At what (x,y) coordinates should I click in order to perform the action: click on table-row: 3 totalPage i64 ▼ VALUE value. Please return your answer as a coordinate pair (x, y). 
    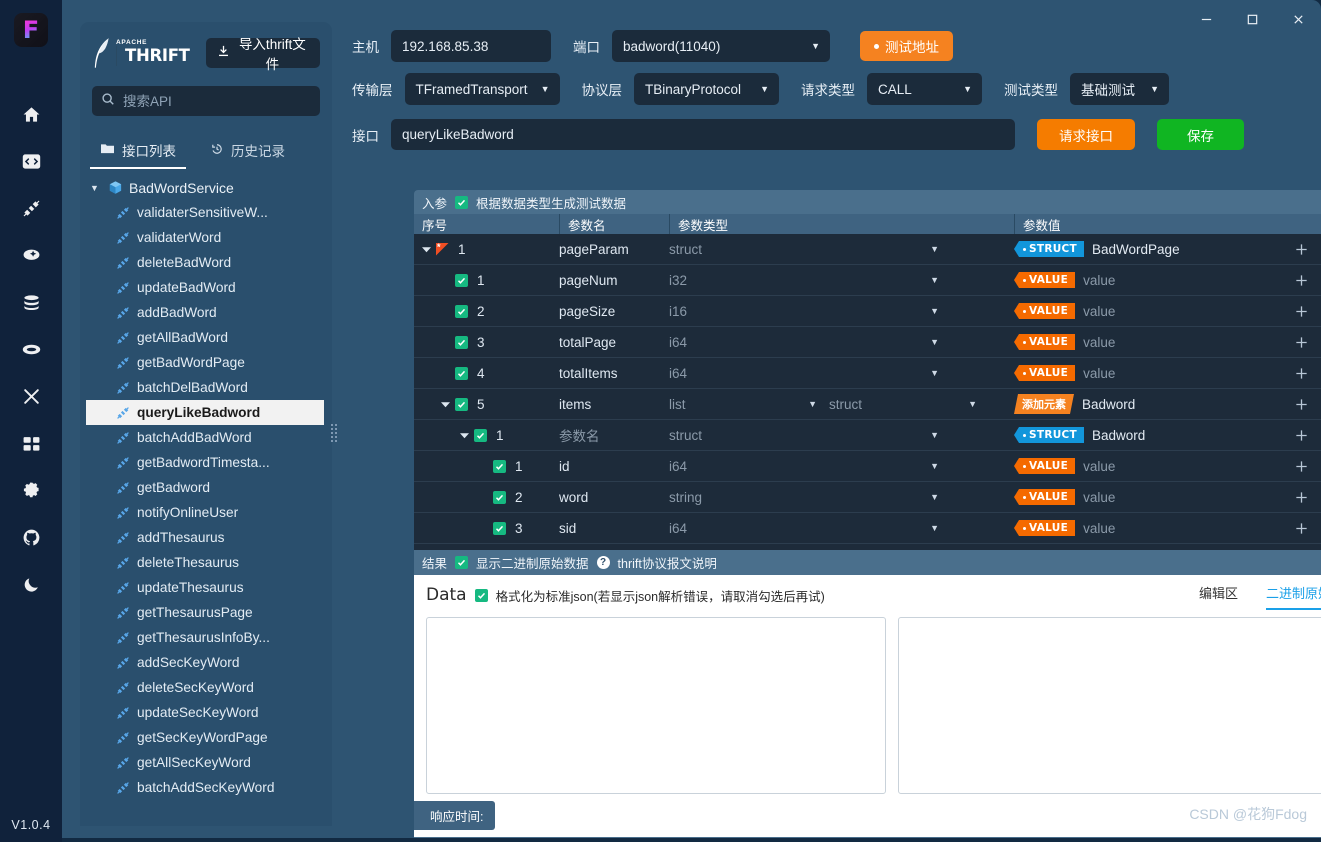
    Looking at the image, I should click on (867, 342).